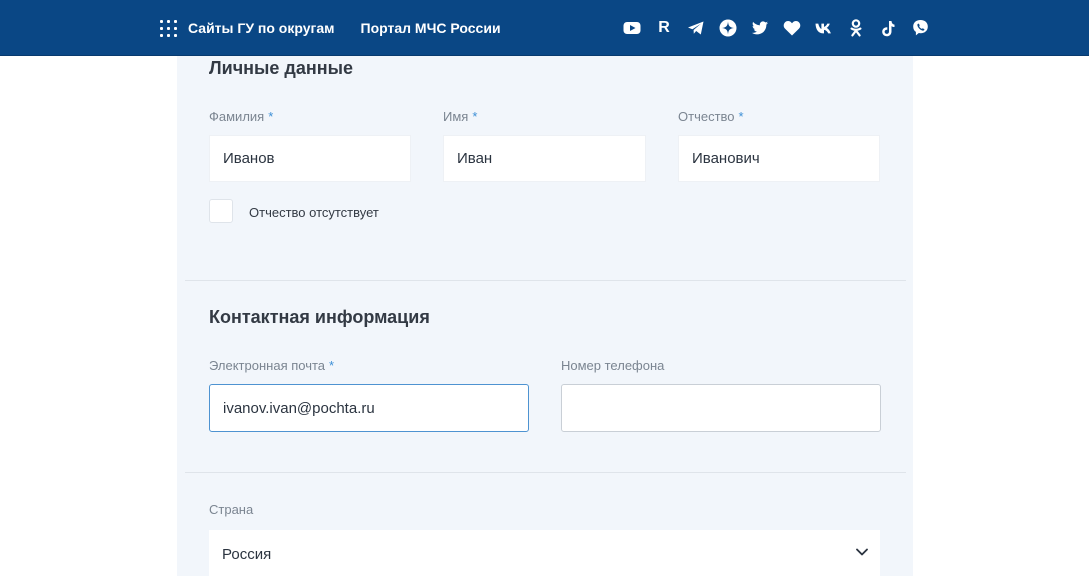 Image resolution: width=1089 pixels, height=578 pixels. I want to click on email-field: ivanov.ivan@pochta.ru, so click(369, 408).